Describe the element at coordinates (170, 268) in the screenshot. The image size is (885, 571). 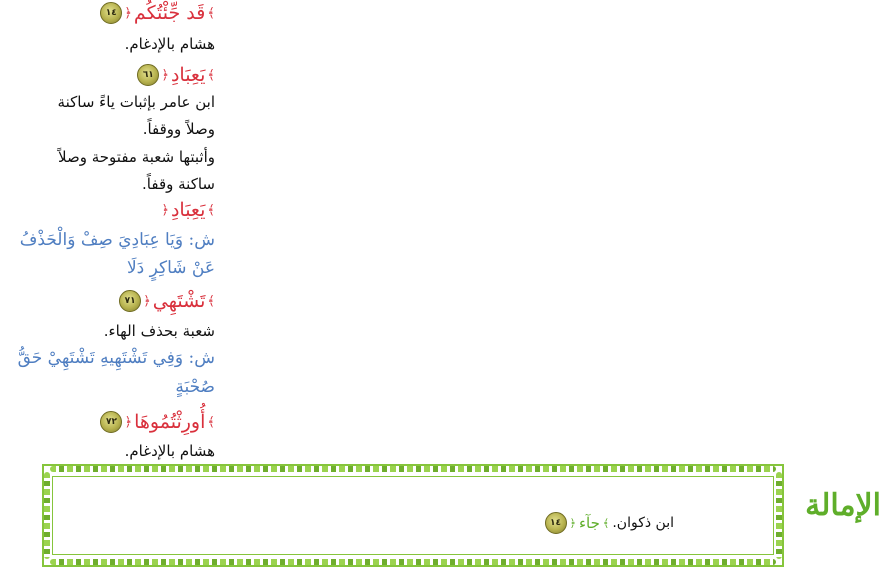
I see `shatibiyya-verse: عَنْ شَاكِرٍ دَلَا` at that location.